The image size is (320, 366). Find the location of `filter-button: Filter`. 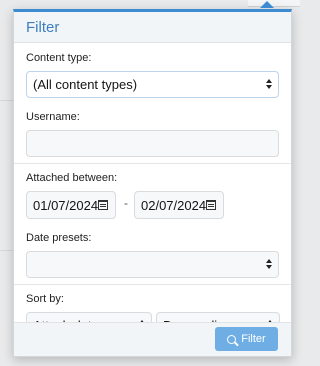

filter-button: Filter is located at coordinates (246, 339).